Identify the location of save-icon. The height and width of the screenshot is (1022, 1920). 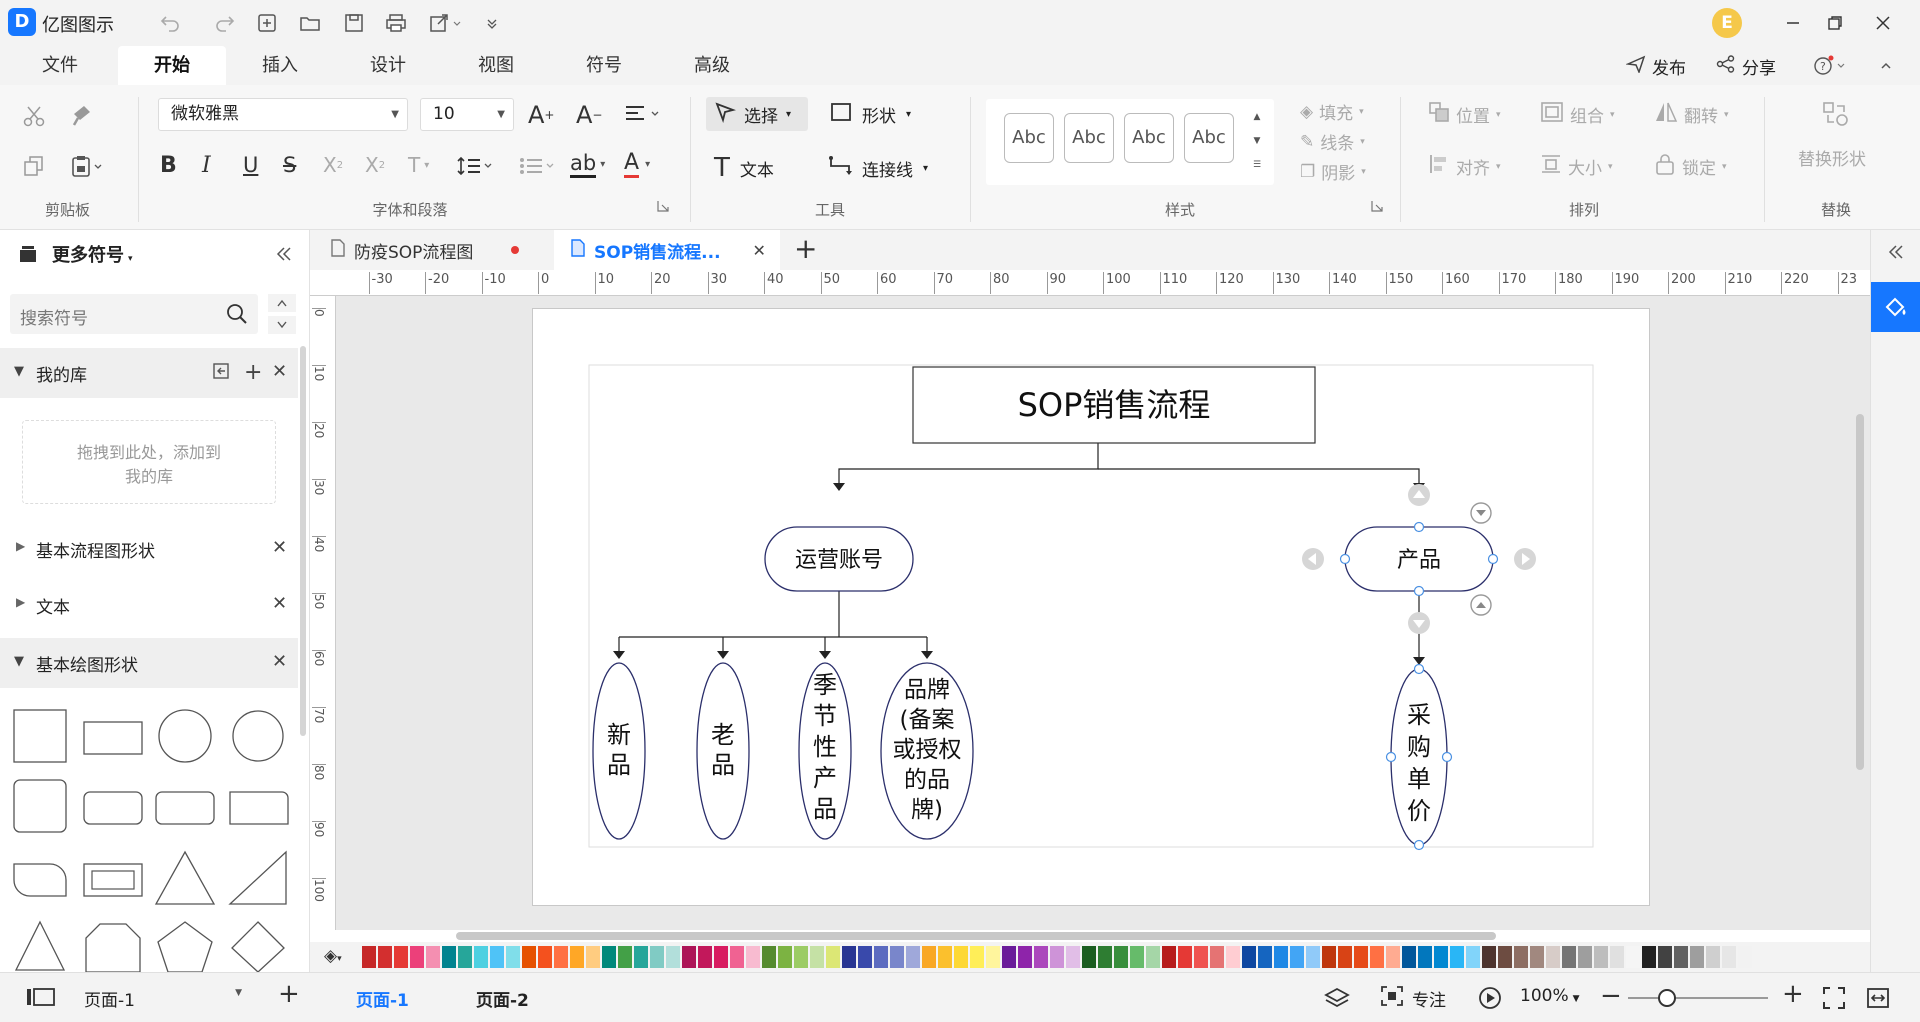
(354, 23).